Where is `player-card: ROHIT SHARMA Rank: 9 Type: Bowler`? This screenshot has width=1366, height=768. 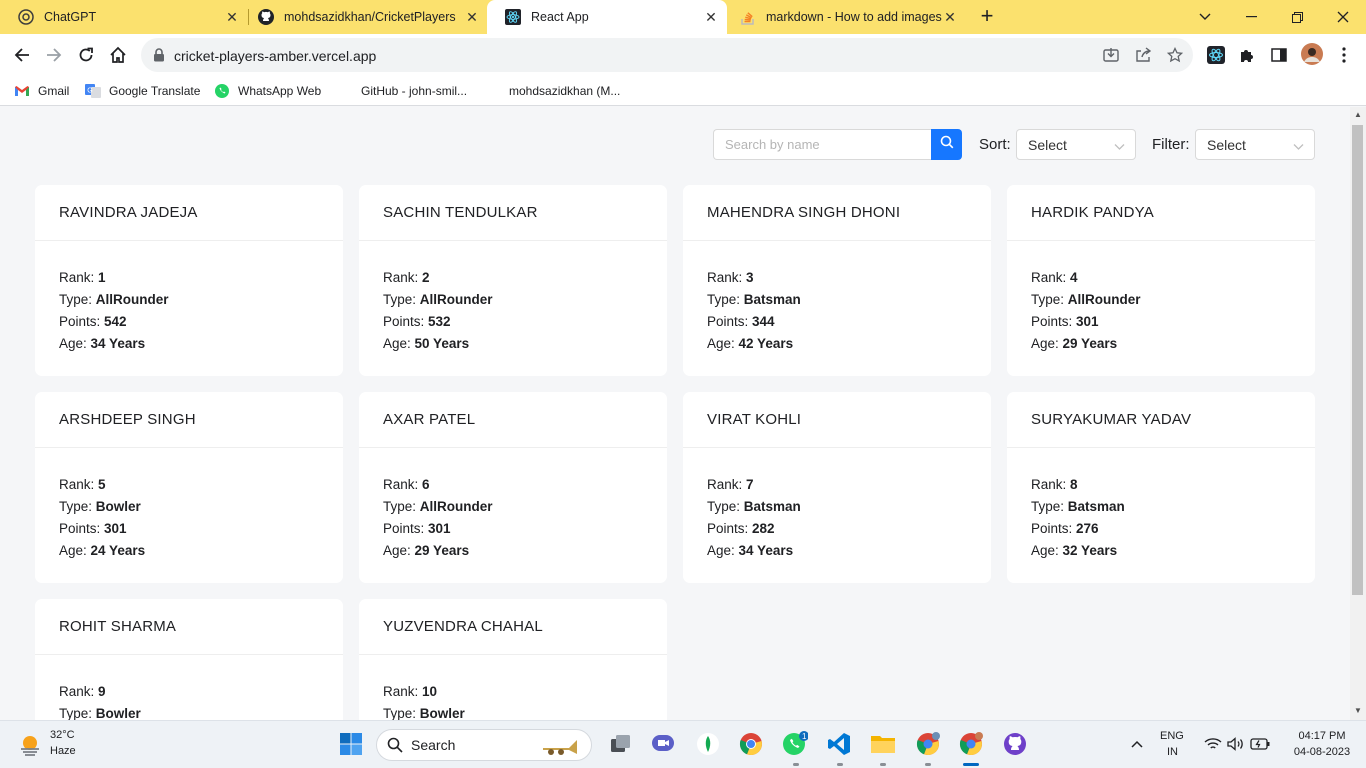 player-card: ROHIT SHARMA Rank: 9 Type: Bowler is located at coordinates (189, 659).